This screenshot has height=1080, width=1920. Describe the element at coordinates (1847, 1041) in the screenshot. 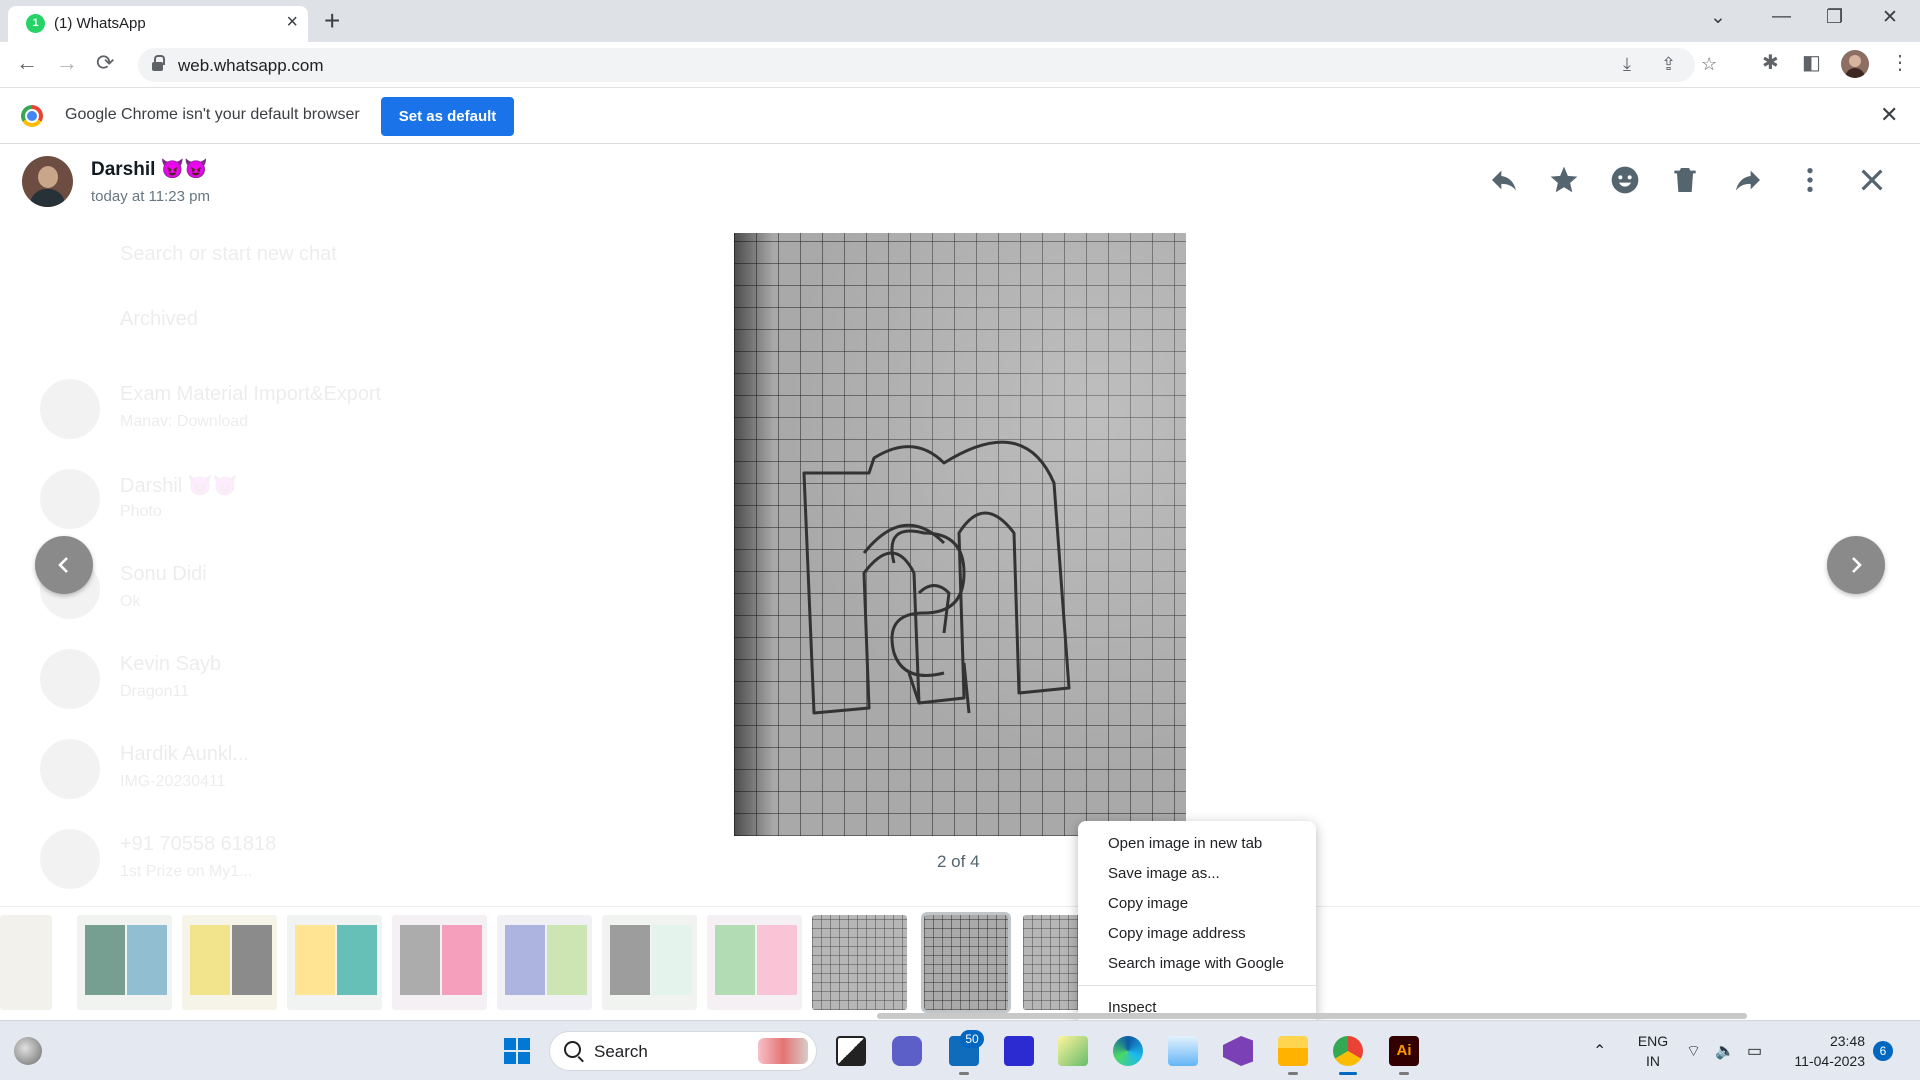

I see `clock-time: 23:48` at that location.